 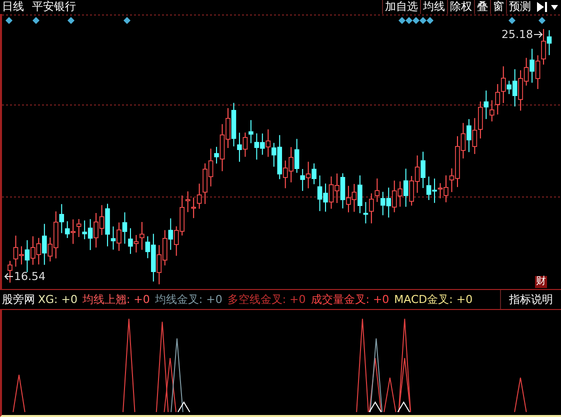 I want to click on toolbar-button: 预测, so click(x=519, y=7).